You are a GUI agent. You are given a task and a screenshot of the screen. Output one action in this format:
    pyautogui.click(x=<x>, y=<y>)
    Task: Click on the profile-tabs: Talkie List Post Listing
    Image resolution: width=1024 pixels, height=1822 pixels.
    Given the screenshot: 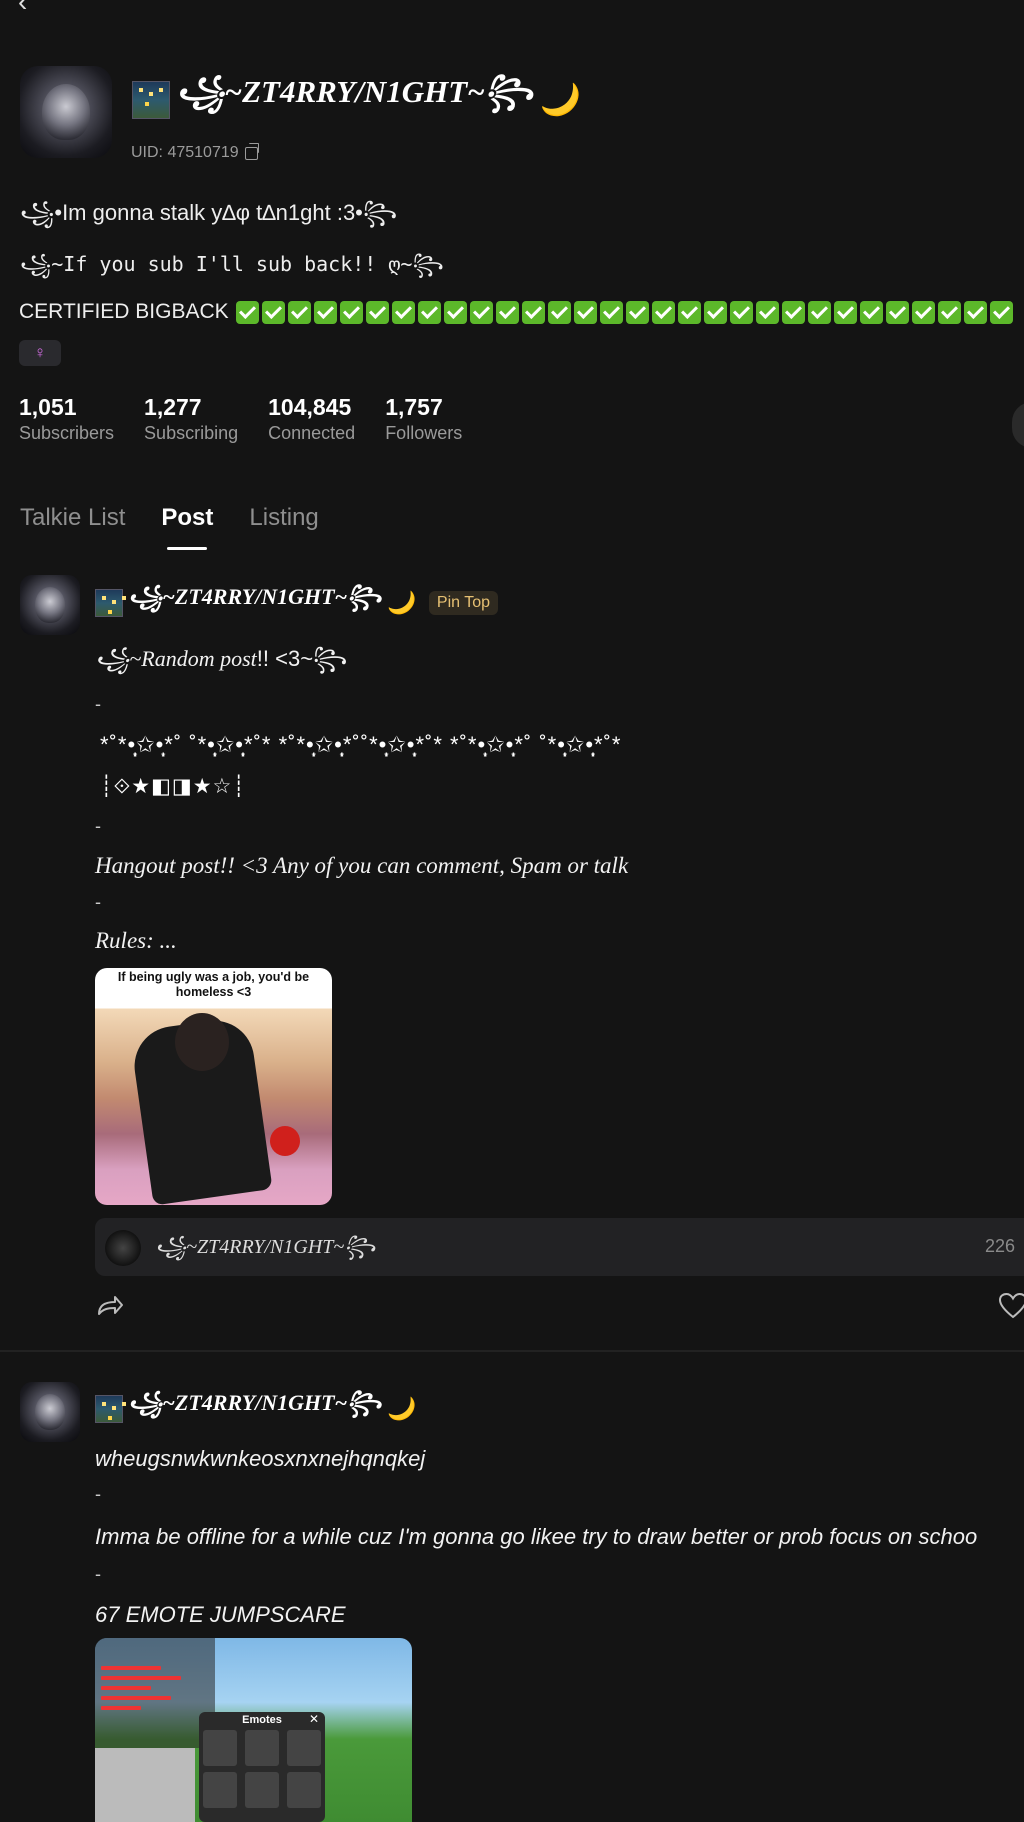 What is the action you would take?
    pyautogui.click(x=187, y=518)
    